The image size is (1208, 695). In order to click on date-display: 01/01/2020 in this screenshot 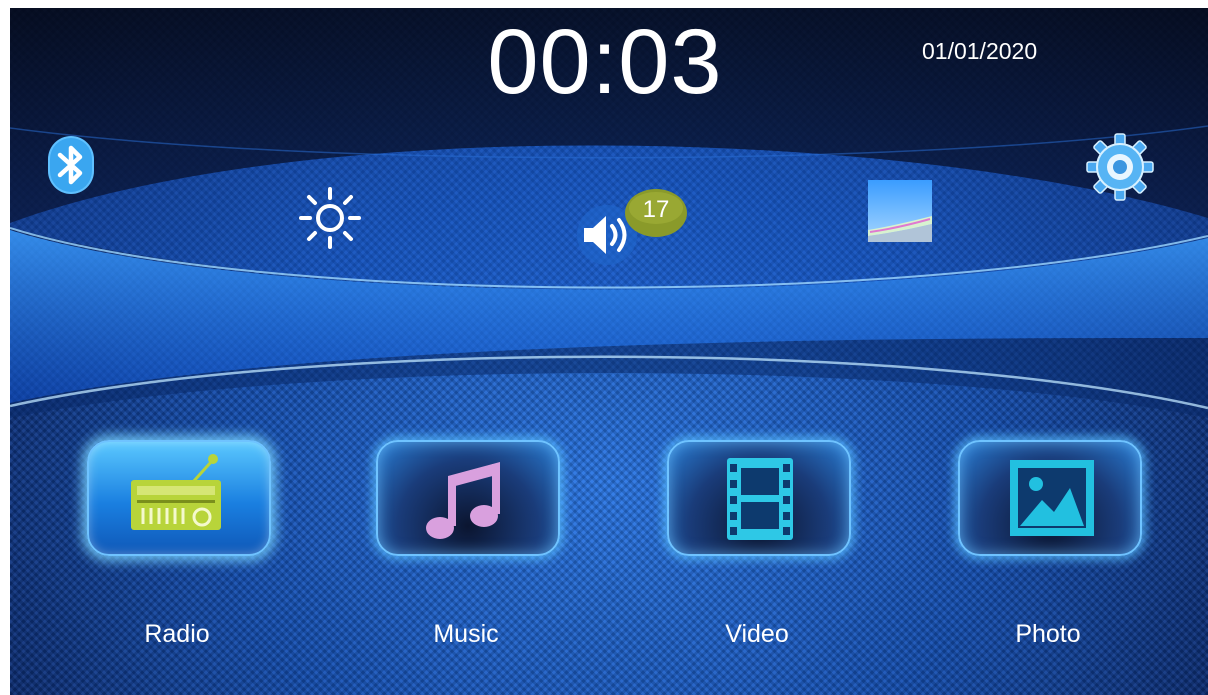, I will do `click(980, 51)`.